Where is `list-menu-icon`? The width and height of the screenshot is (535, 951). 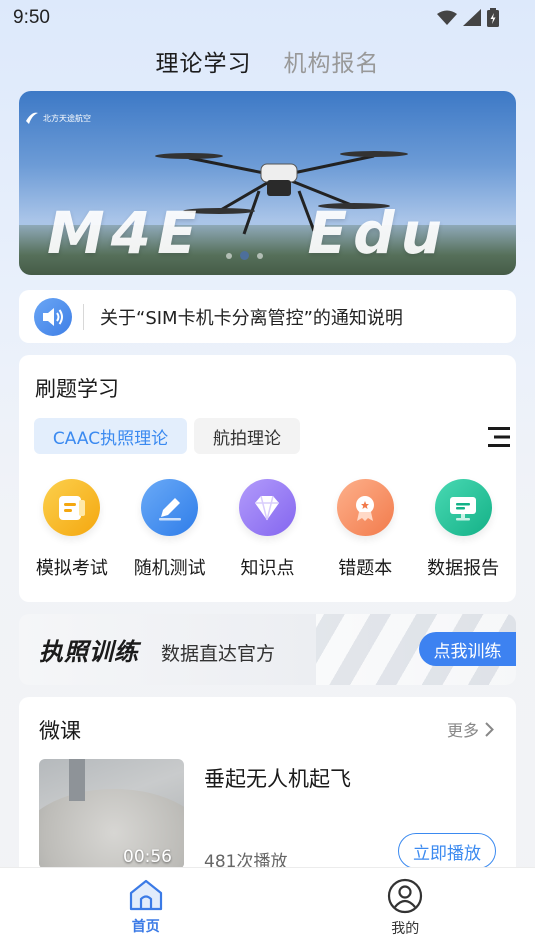
list-menu-icon is located at coordinates (500, 437).